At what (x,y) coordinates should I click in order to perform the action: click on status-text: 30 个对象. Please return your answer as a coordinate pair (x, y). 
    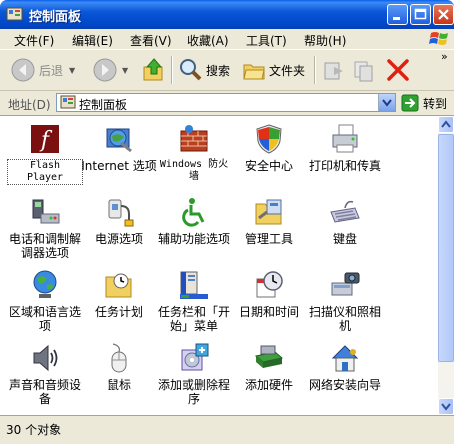
    Looking at the image, I should click on (34, 430).